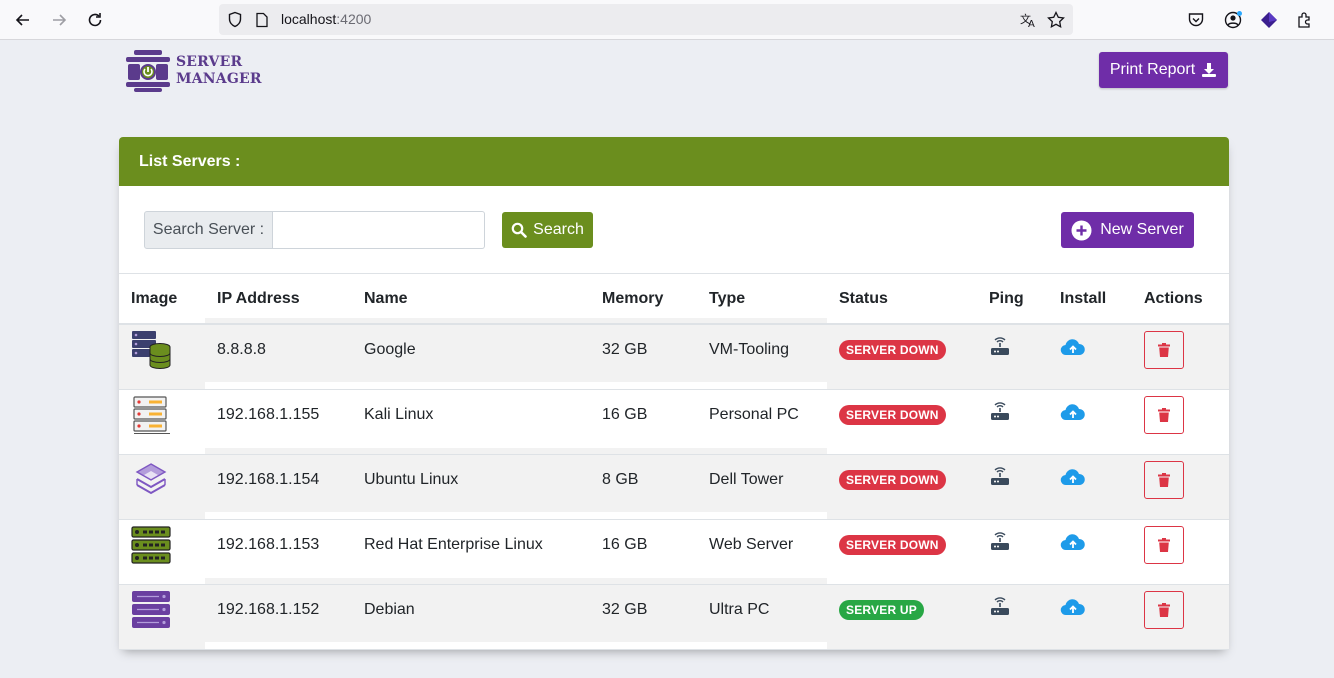 The width and height of the screenshot is (1334, 678). I want to click on forward-icon, so click(59, 20).